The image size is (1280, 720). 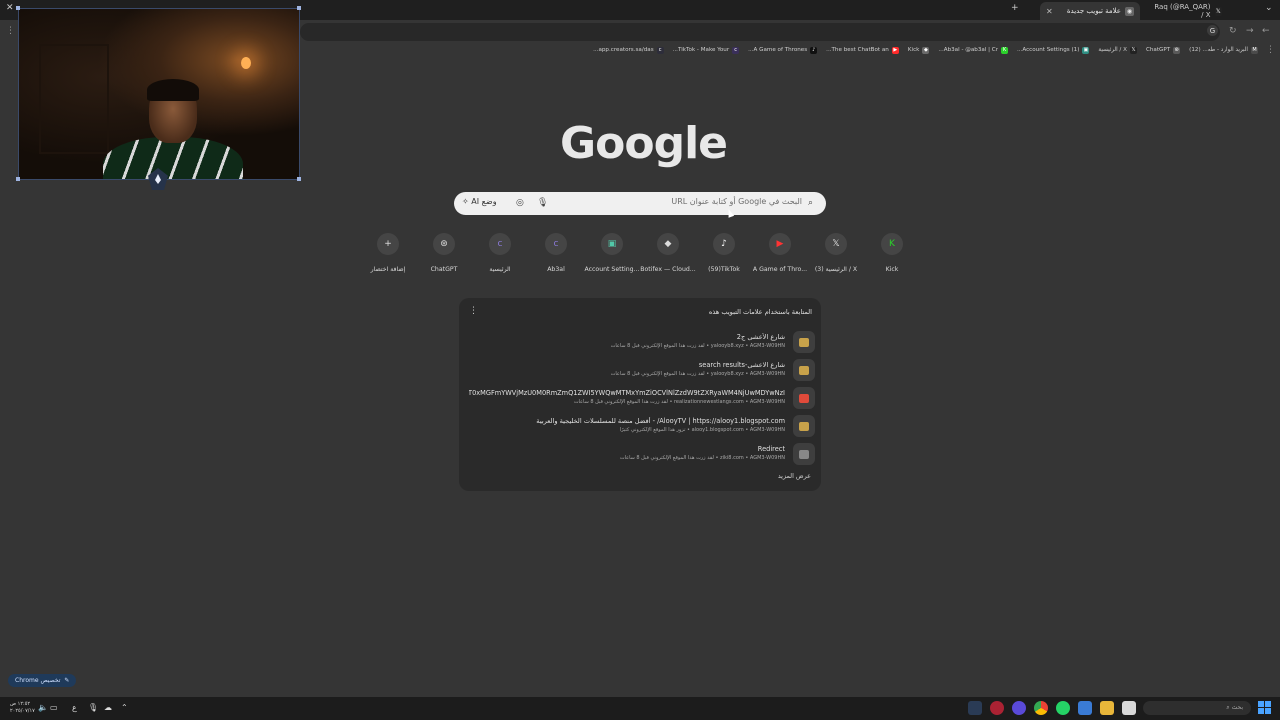 What do you see at coordinates (975, 708) in the screenshot?
I see `steam-icon` at bounding box center [975, 708].